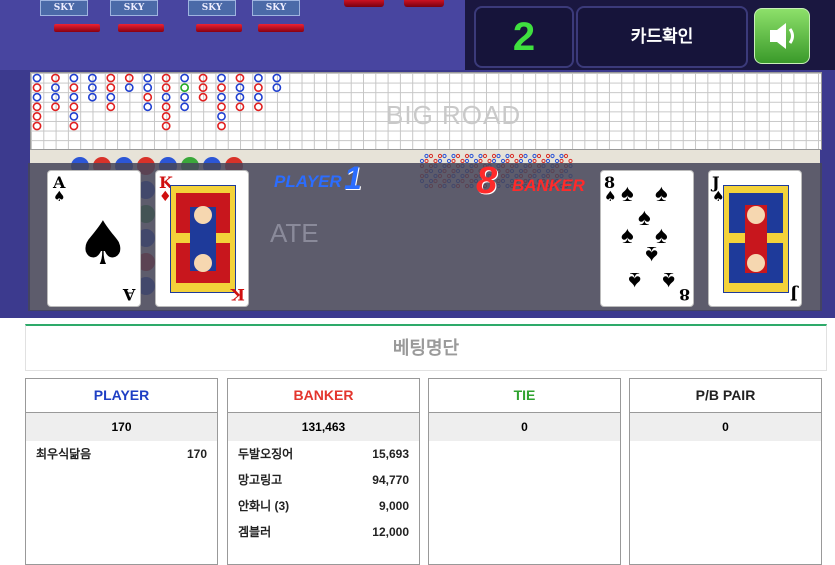  Describe the element at coordinates (121, 396) in the screenshot. I see `bet-column-header: PLAYER` at that location.